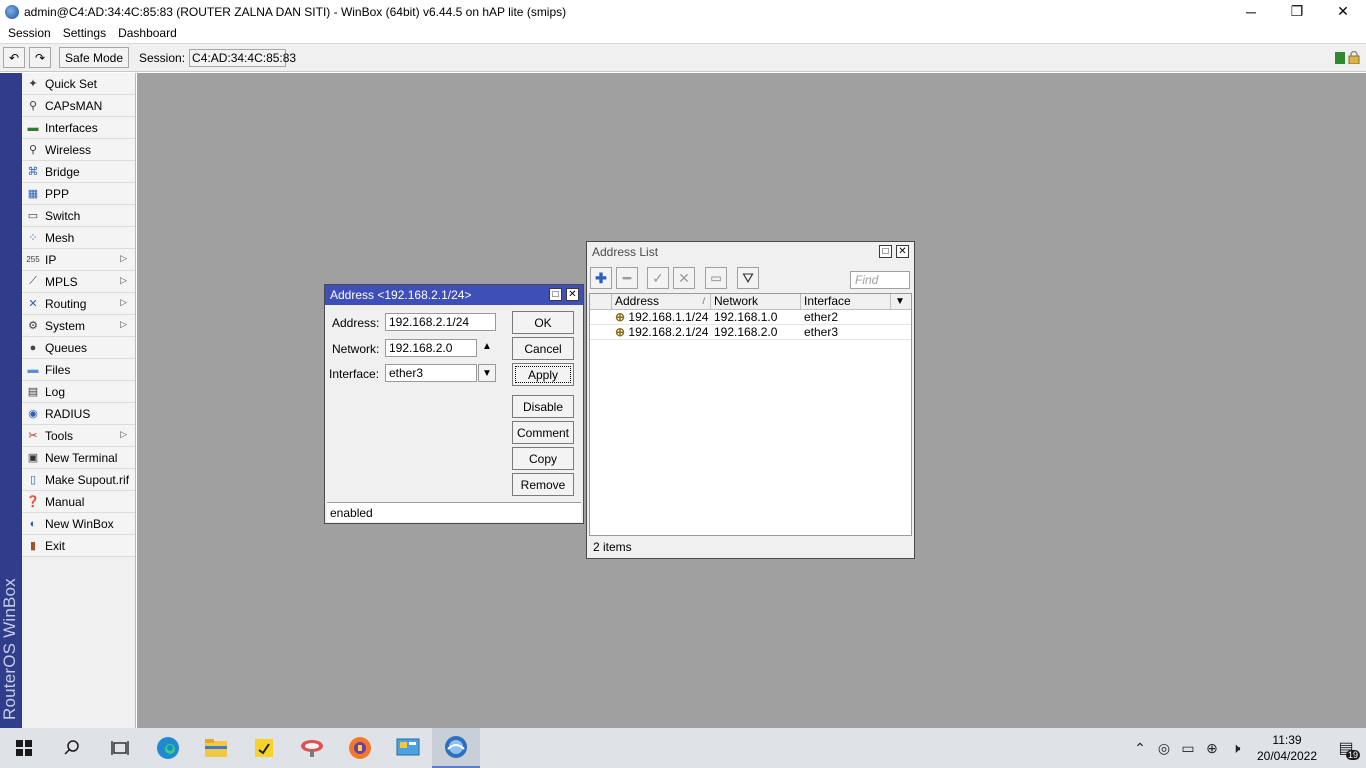 This screenshot has height=768, width=1366. I want to click on column-header-interface: Interface, so click(846, 301).